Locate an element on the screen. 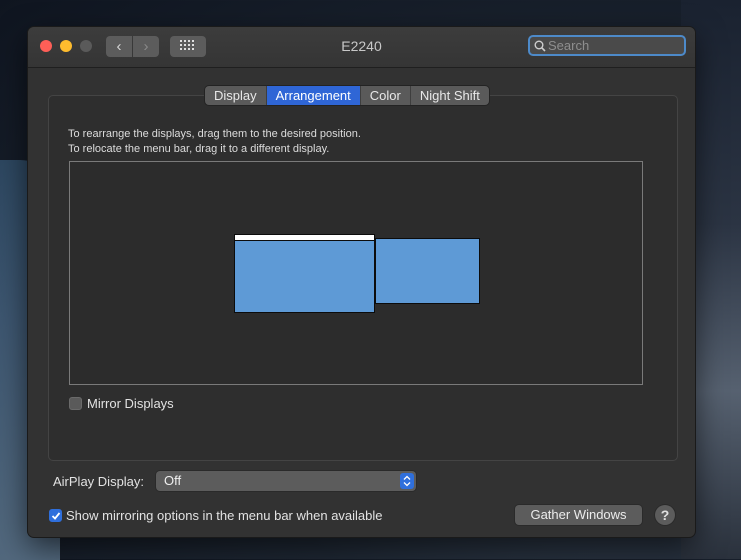 Image resolution: width=741 pixels, height=560 pixels. gather-windows-button: Gather Windows is located at coordinates (578, 515).